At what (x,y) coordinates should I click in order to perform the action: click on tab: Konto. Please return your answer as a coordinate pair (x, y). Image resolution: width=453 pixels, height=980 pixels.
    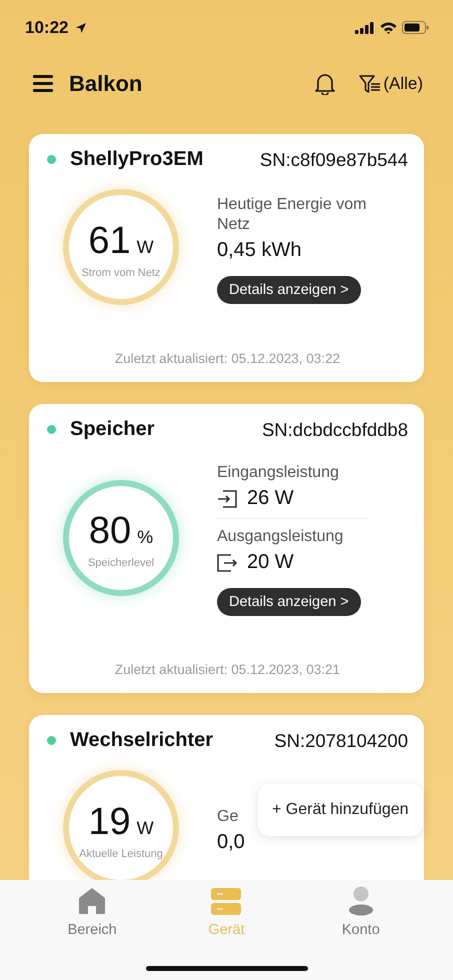
    Looking at the image, I should click on (361, 933).